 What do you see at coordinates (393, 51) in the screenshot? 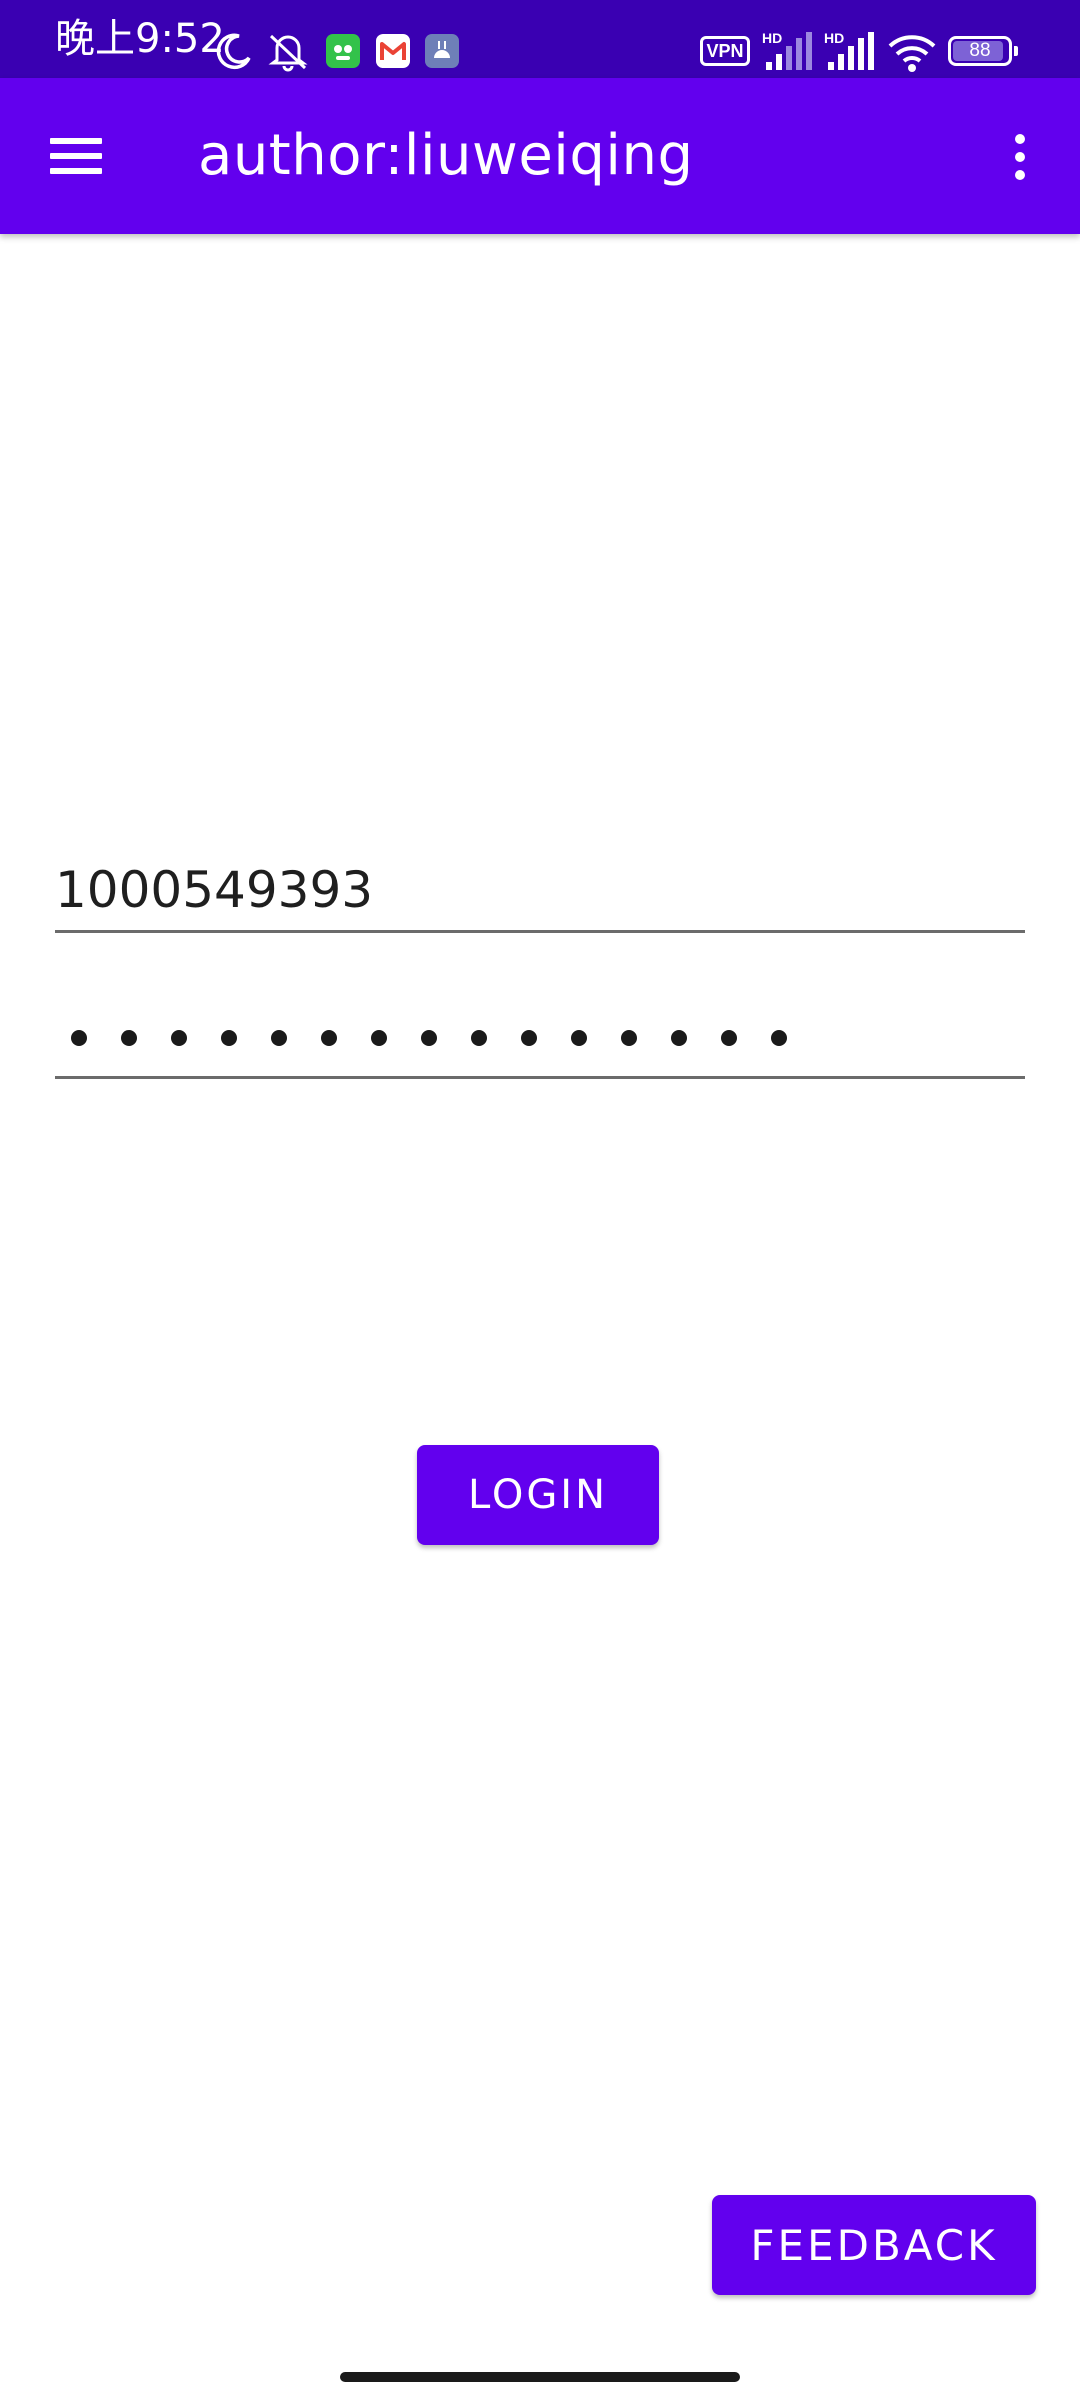
I see `gmail-icon` at bounding box center [393, 51].